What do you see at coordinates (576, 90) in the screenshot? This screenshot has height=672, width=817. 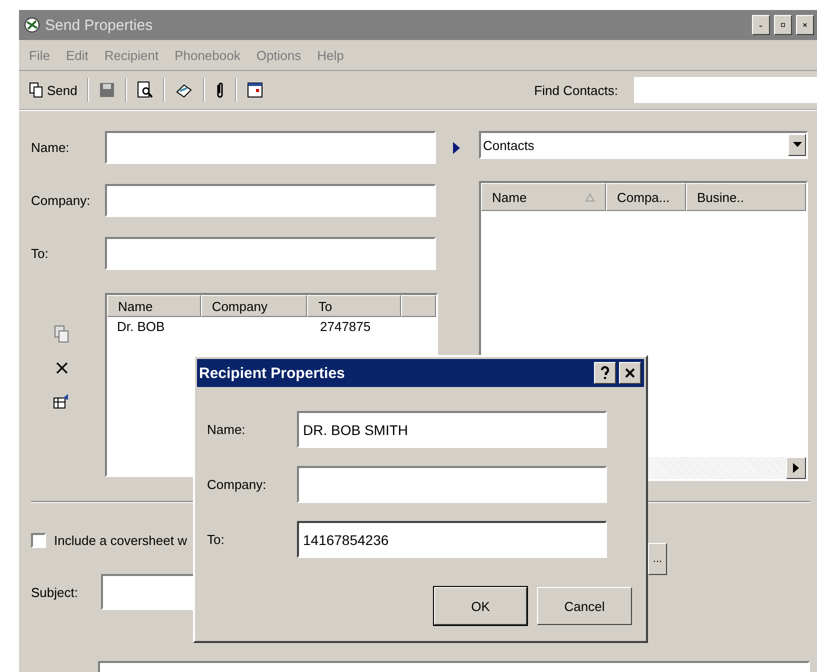 I see `find-contacts-label: Find Contacts:` at bounding box center [576, 90].